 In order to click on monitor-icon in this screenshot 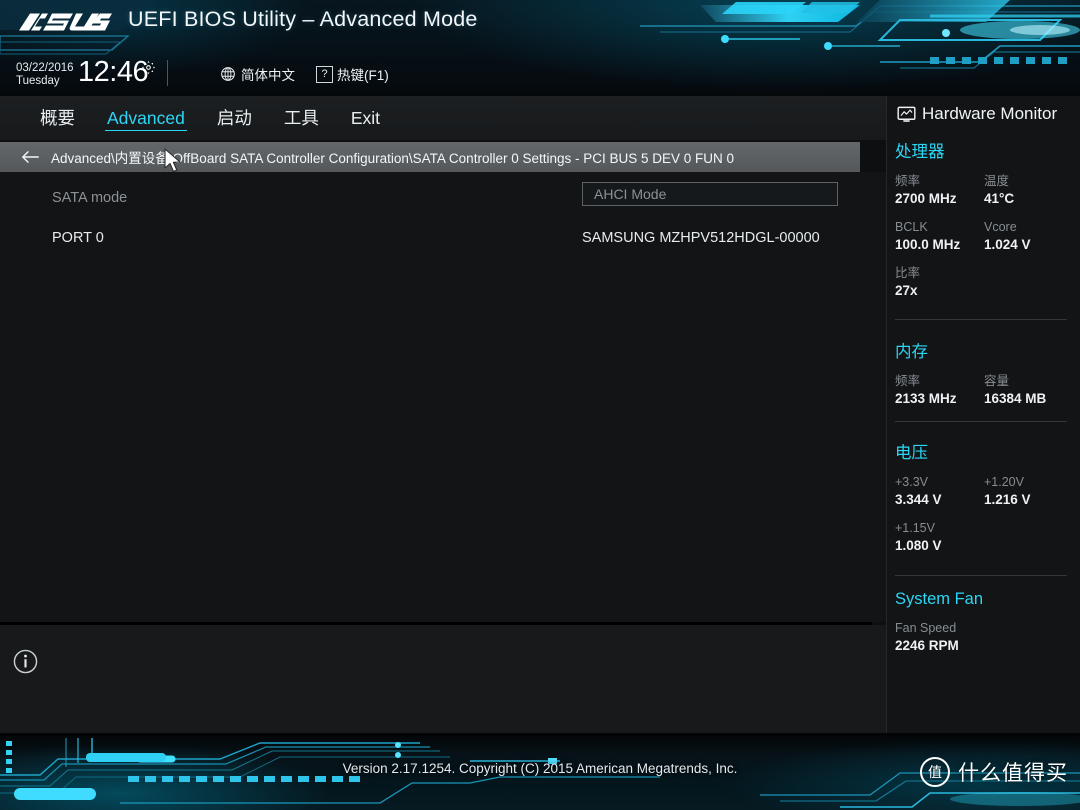, I will do `click(906, 114)`.